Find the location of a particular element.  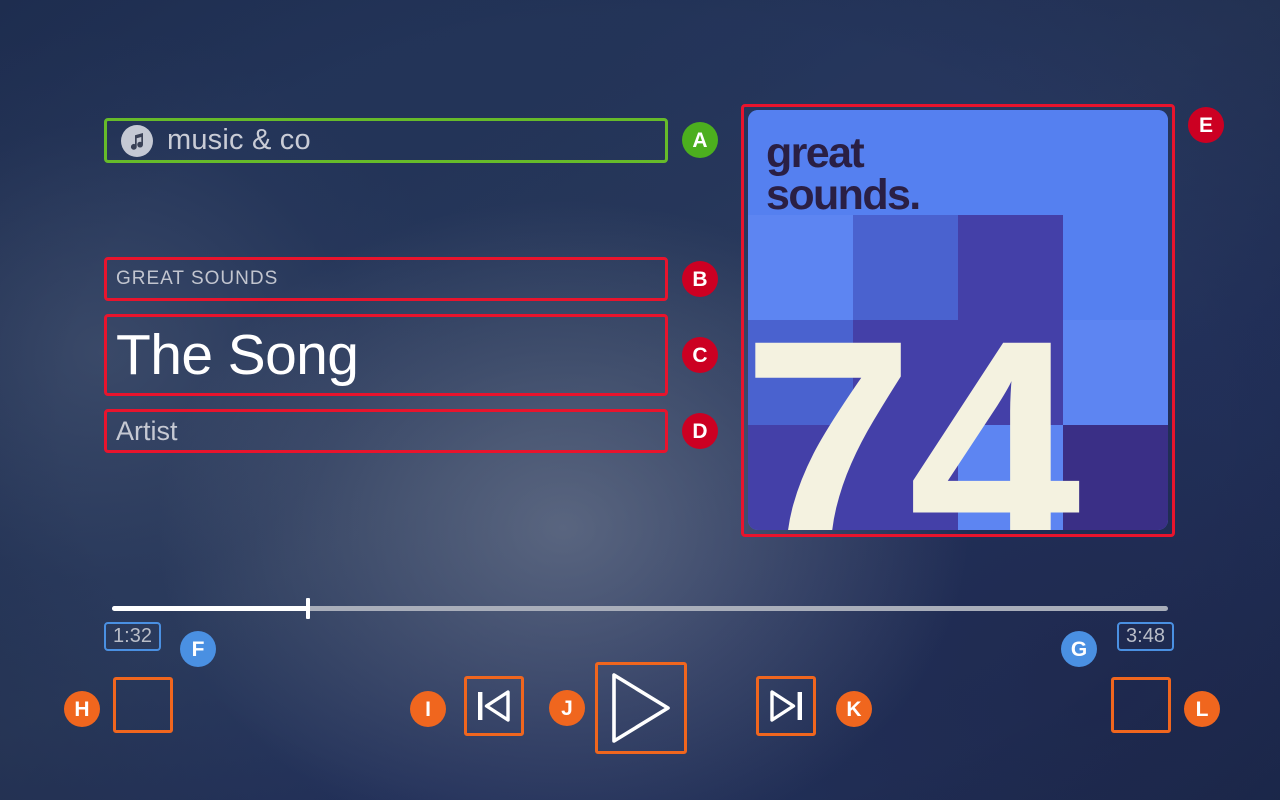

annotation-badge-e: E is located at coordinates (1206, 125).